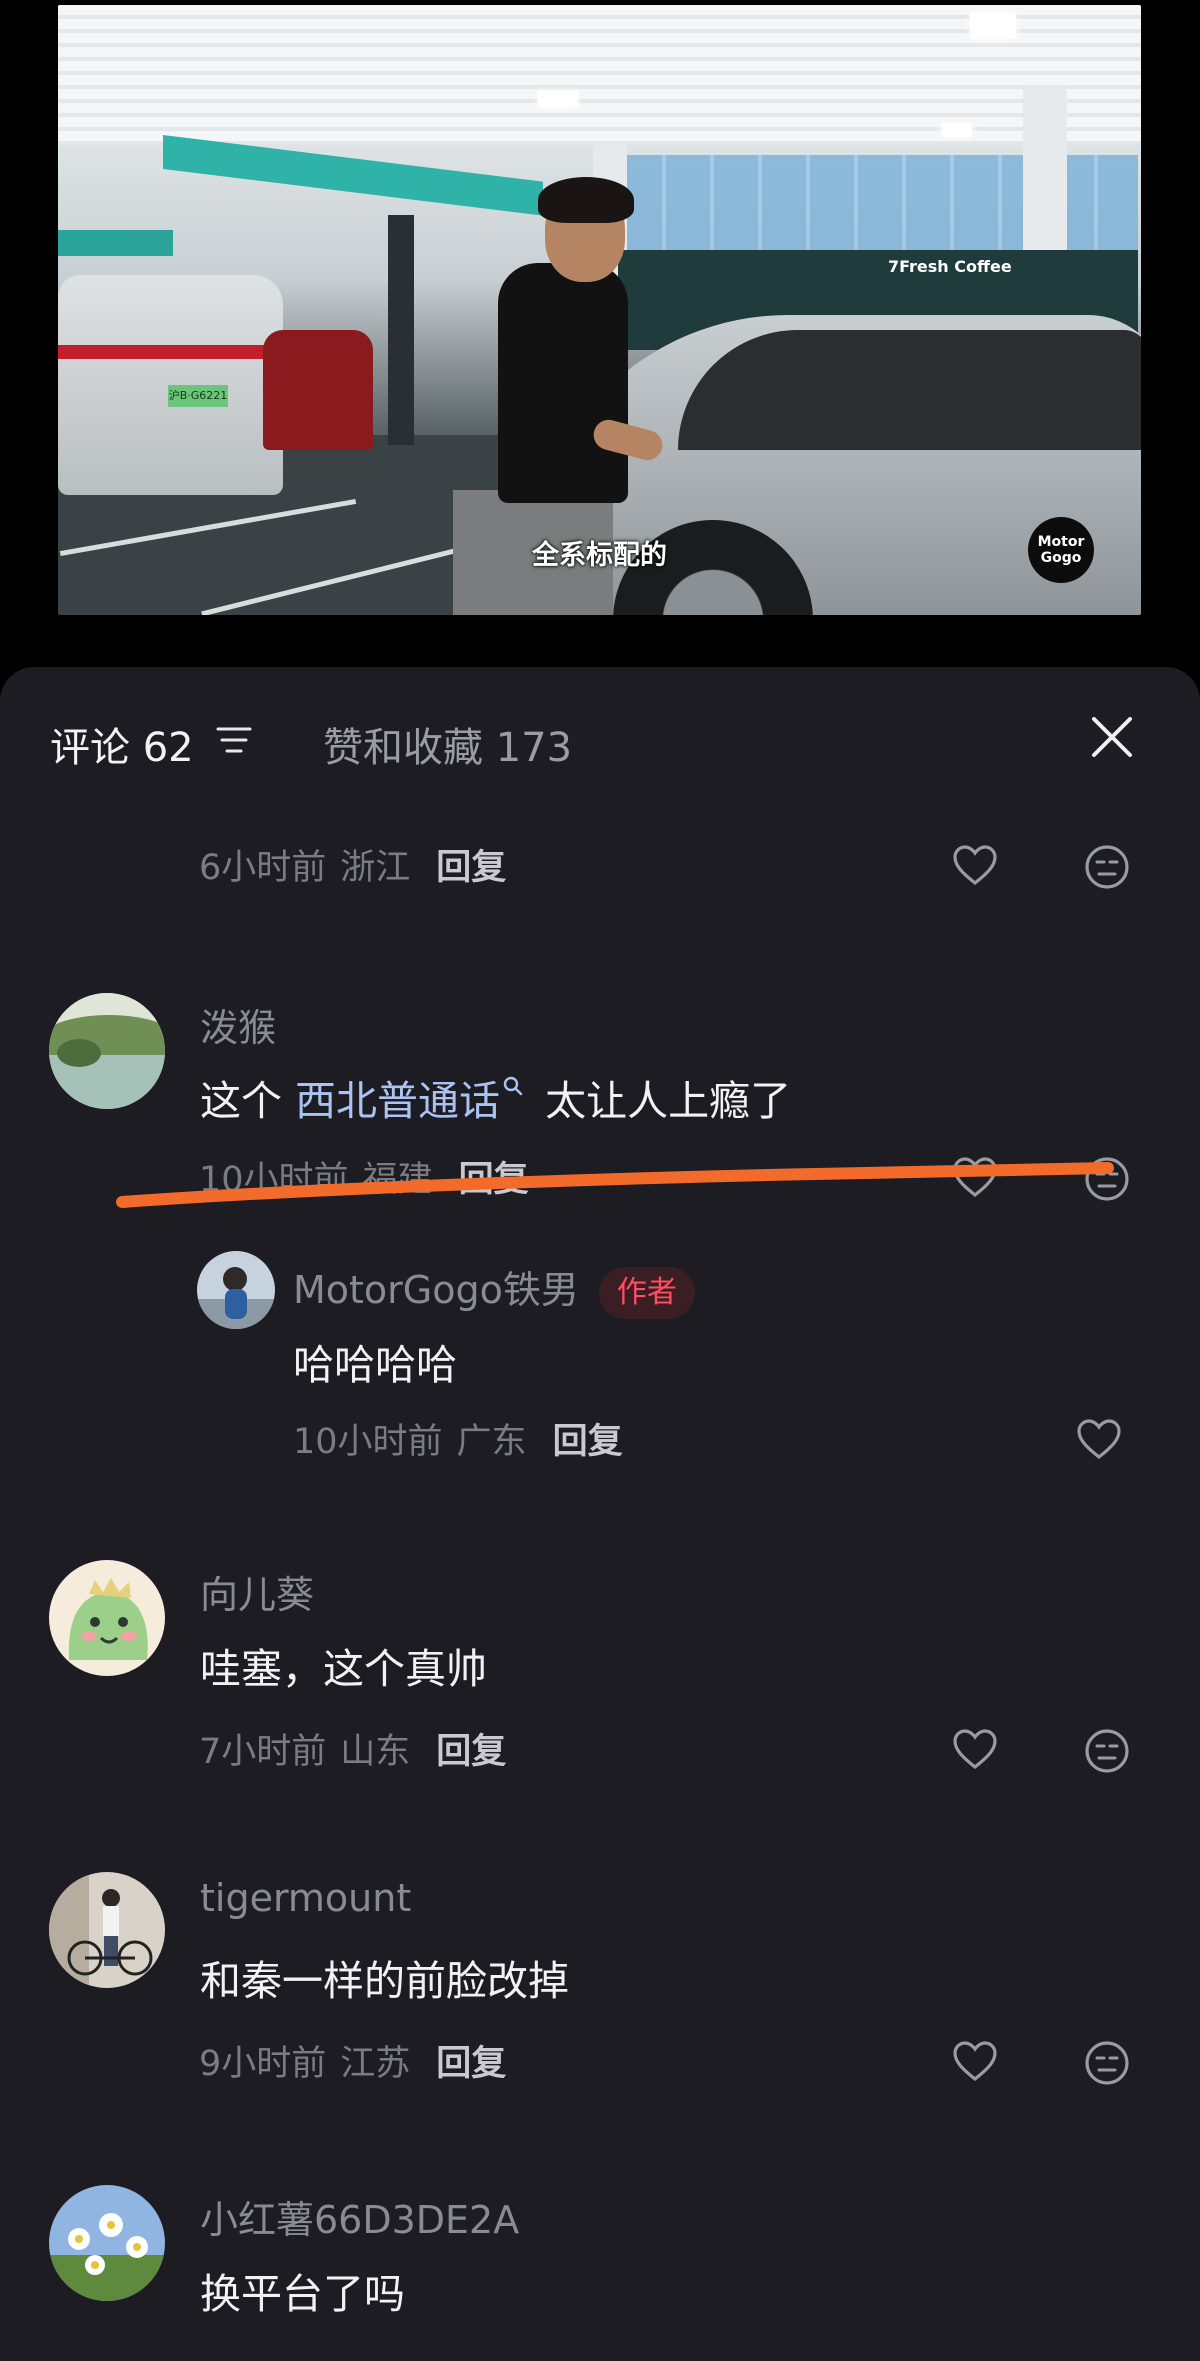 The height and width of the screenshot is (2361, 1200). Describe the element at coordinates (263, 2064) in the screenshot. I see `comment-time: 9小时前` at that location.